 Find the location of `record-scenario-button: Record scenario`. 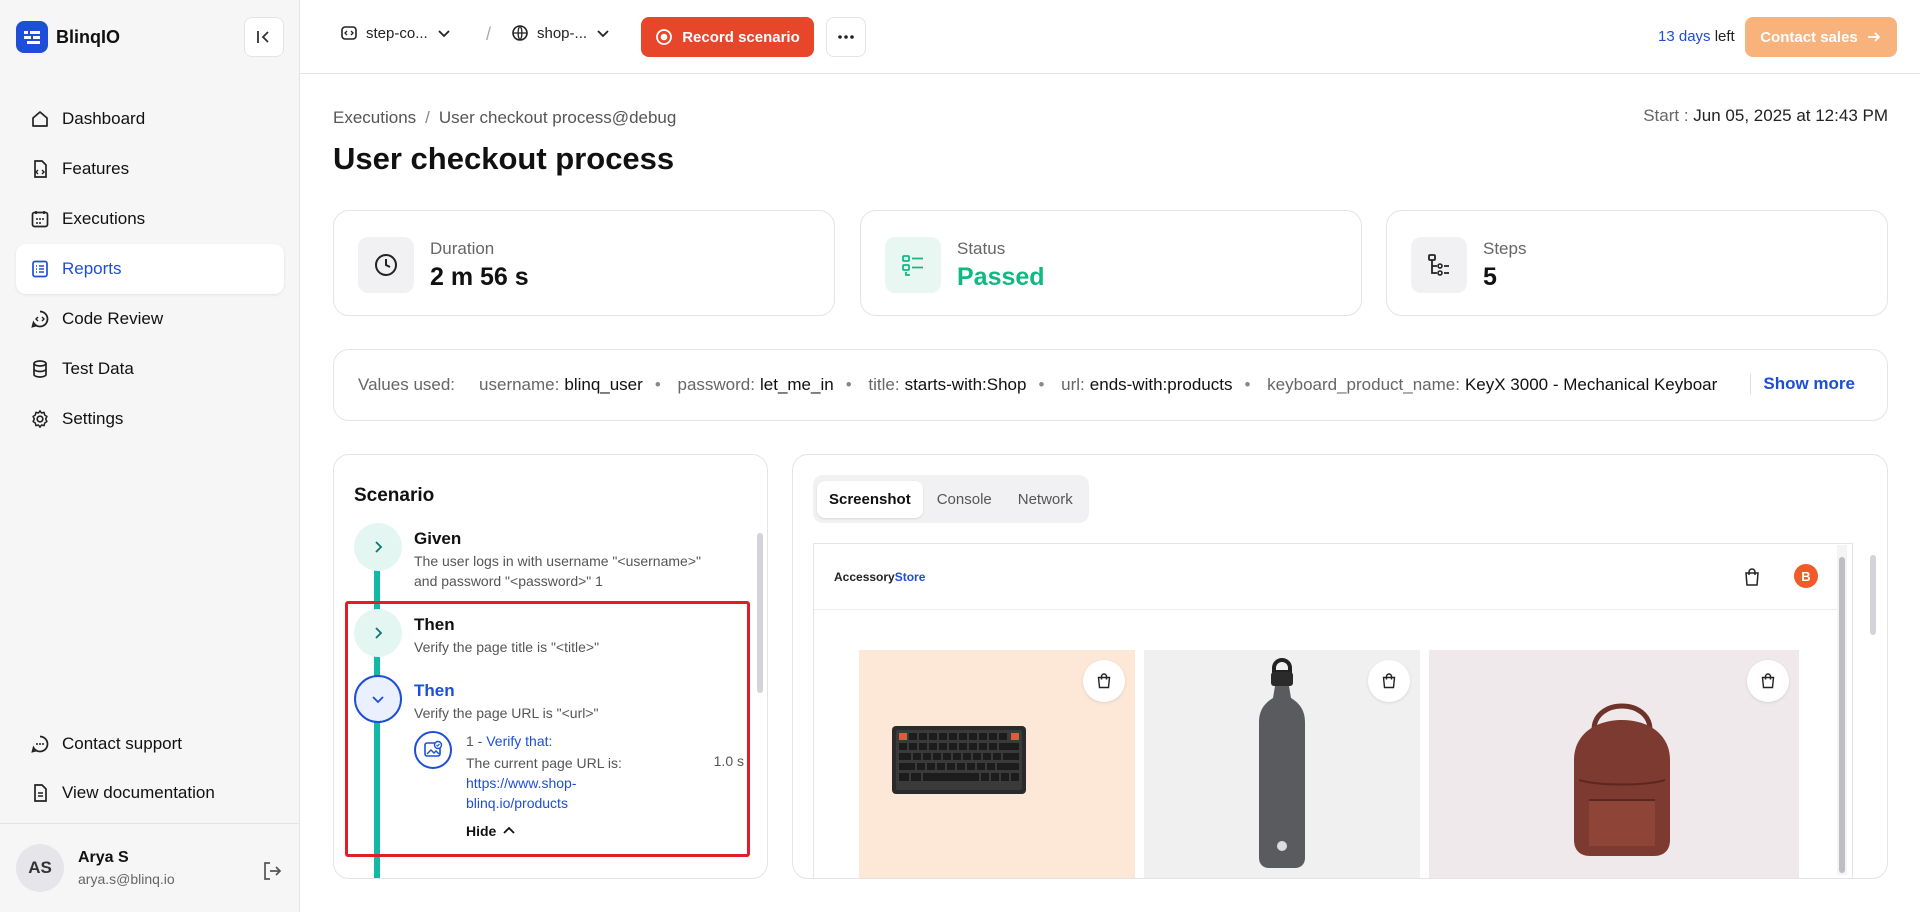

record-scenario-button: Record scenario is located at coordinates (727, 37).